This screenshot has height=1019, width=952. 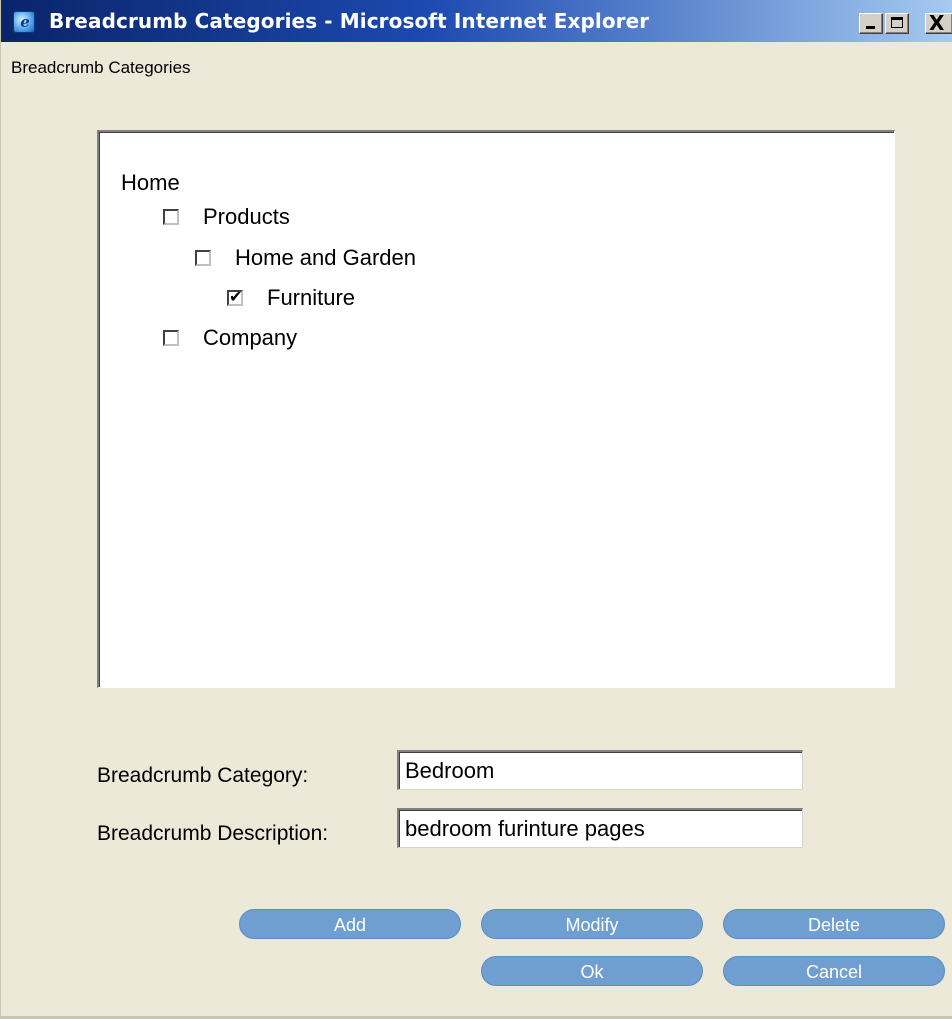 What do you see at coordinates (171, 338) in the screenshot?
I see `company-checkbox` at bounding box center [171, 338].